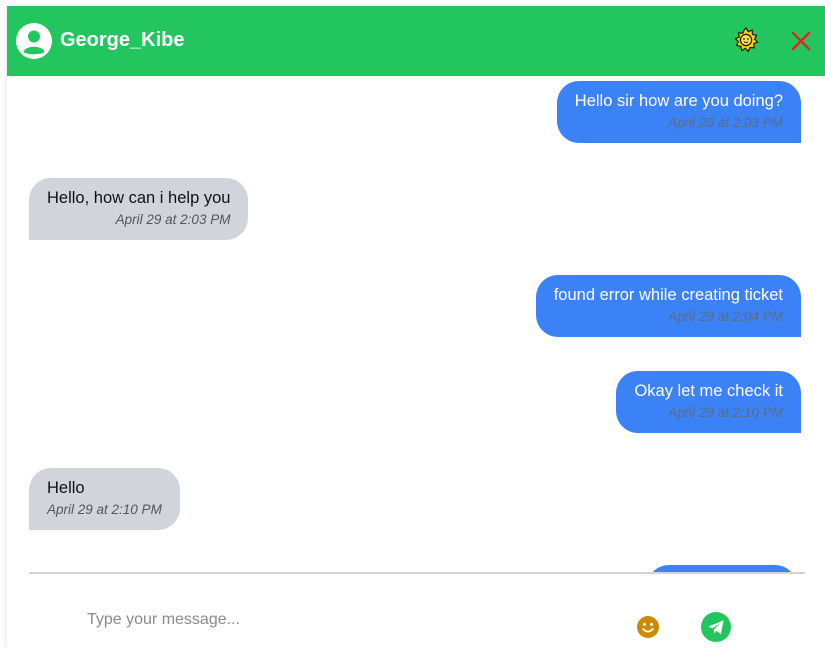  Describe the element at coordinates (66, 488) in the screenshot. I see `message-text: Hello` at that location.